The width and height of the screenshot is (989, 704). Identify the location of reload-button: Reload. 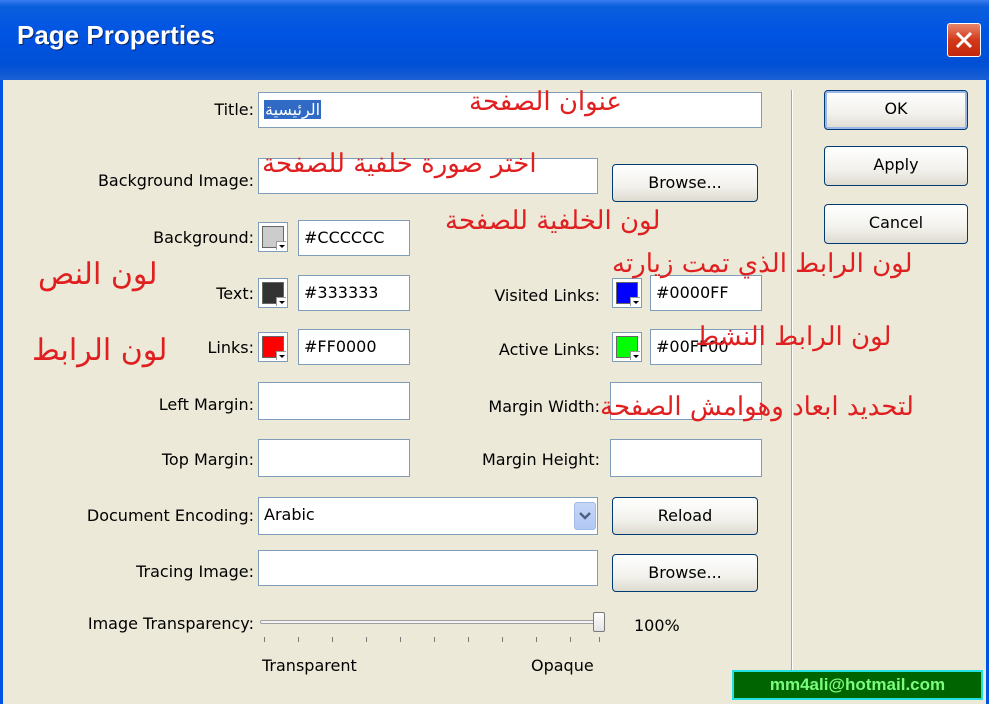
(685, 516).